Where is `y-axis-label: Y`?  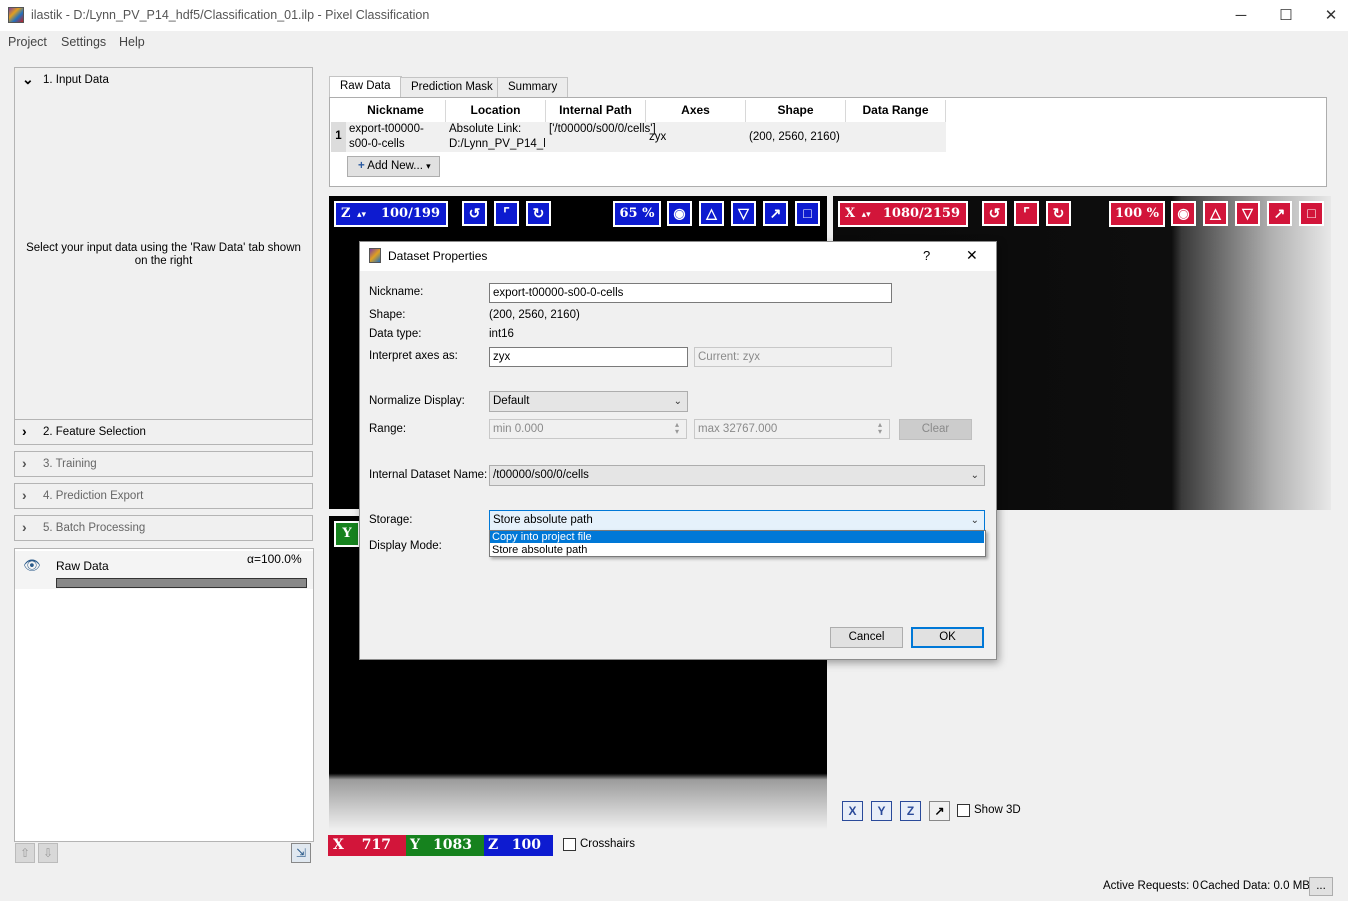 y-axis-label: Y is located at coordinates (347, 534).